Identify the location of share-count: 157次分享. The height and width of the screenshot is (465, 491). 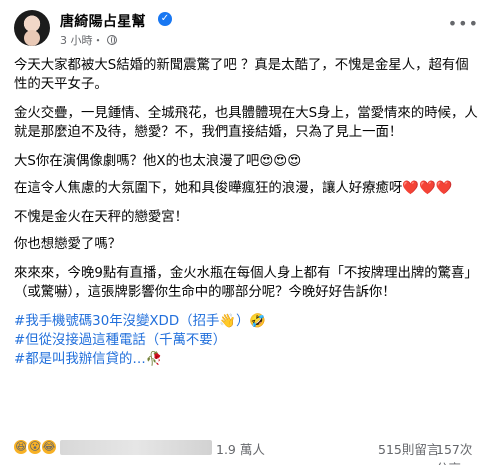
(459, 452).